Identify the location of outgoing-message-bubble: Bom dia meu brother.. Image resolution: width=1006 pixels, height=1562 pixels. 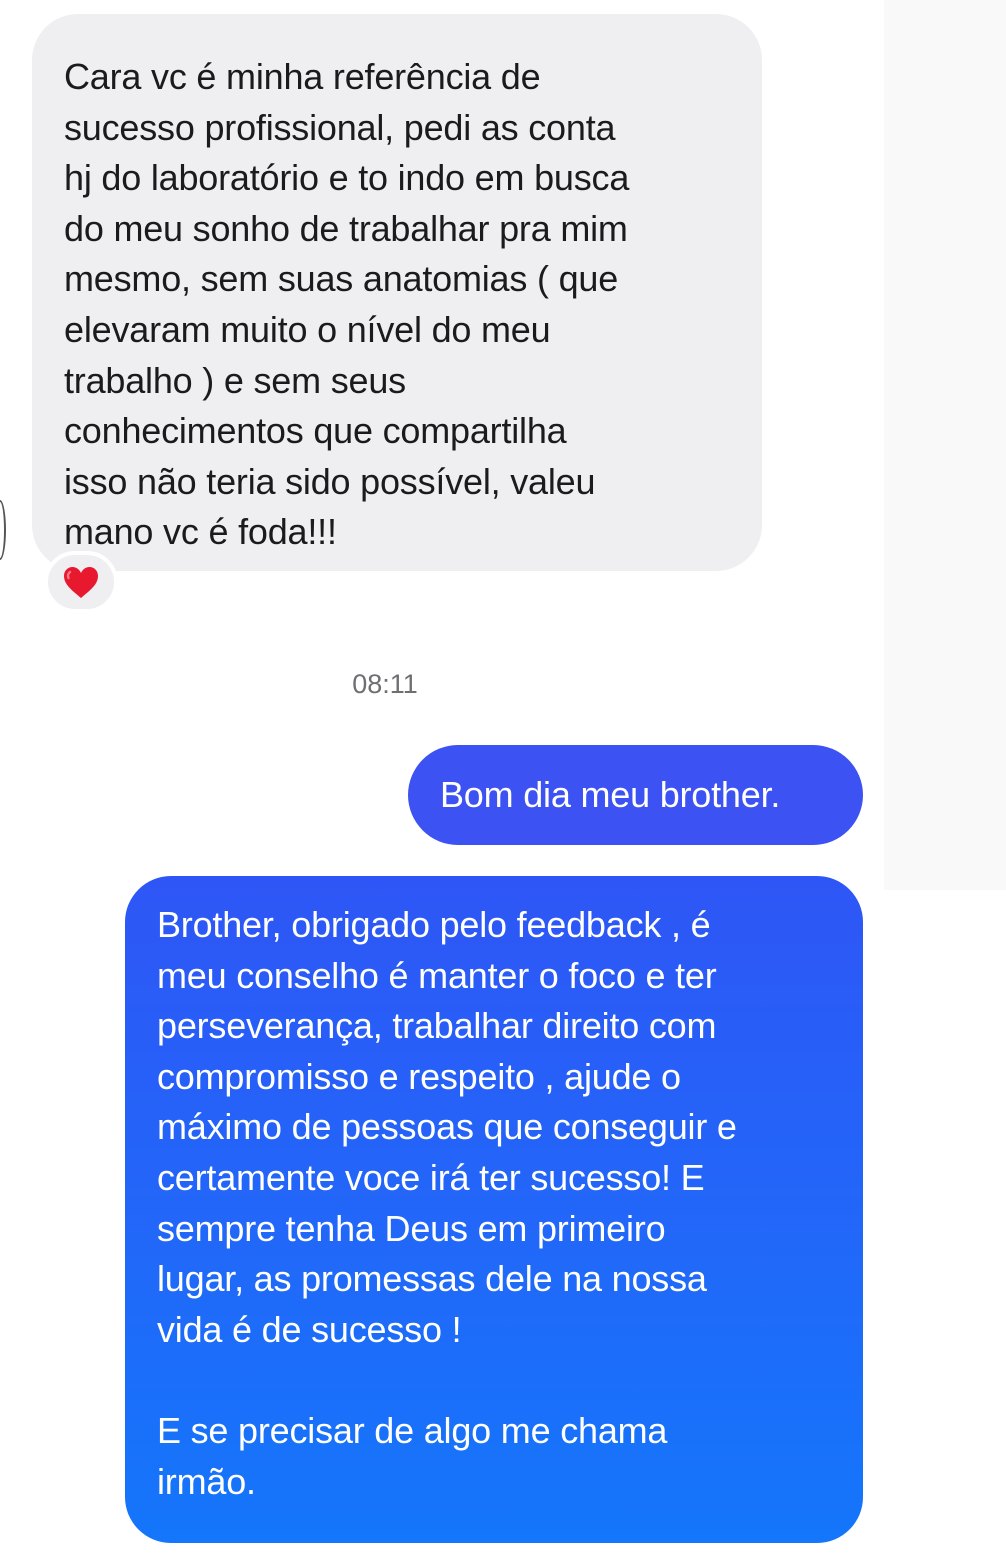
(635, 795).